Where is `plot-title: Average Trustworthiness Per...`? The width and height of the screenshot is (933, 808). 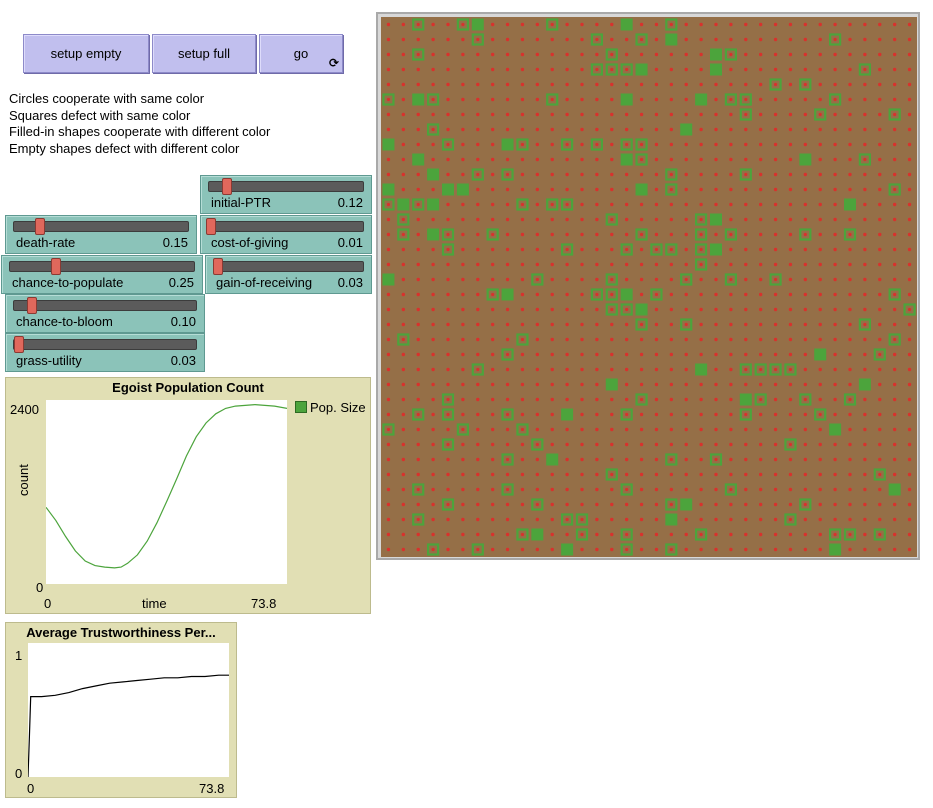 plot-title: Average Trustworthiness Per... is located at coordinates (121, 632).